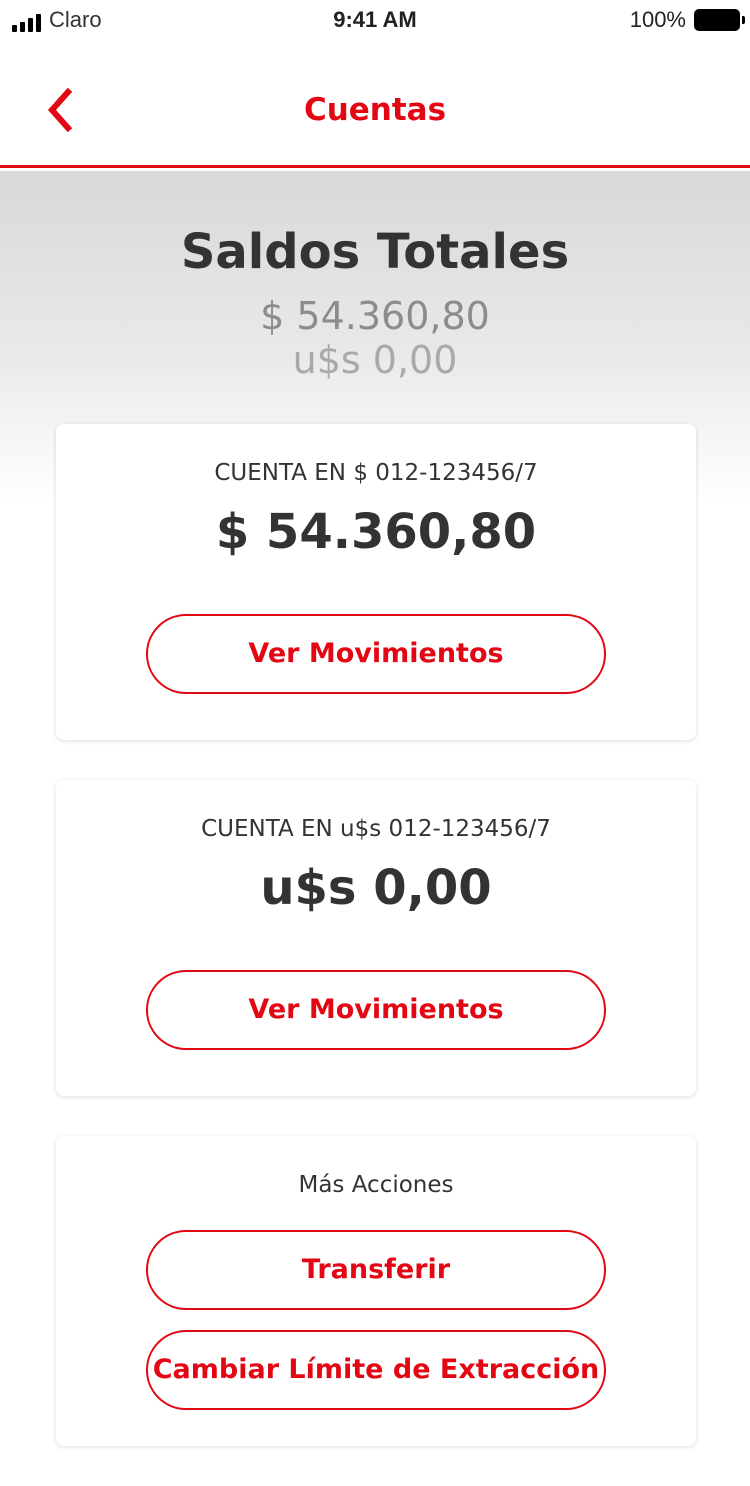 The image size is (750, 1486). Describe the element at coordinates (375, 110) in the screenshot. I see `page-title: Cuentas` at that location.